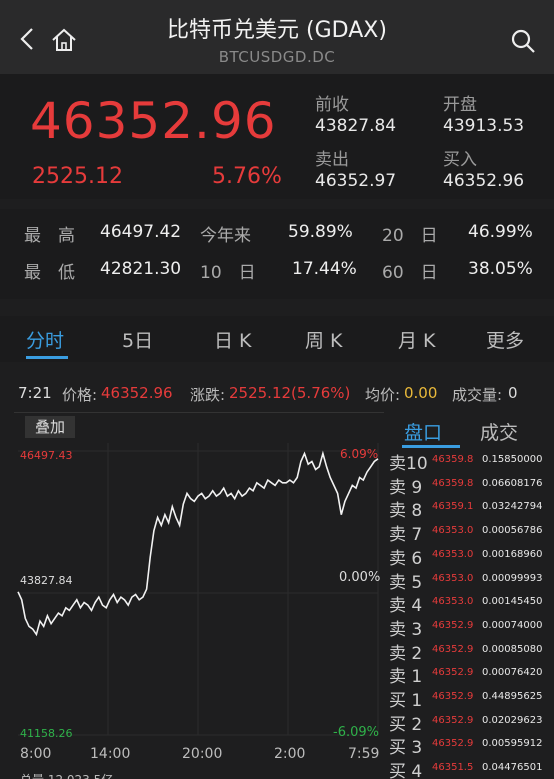  Describe the element at coordinates (45, 339) in the screenshot. I see `tab-intraday: 分时` at that location.